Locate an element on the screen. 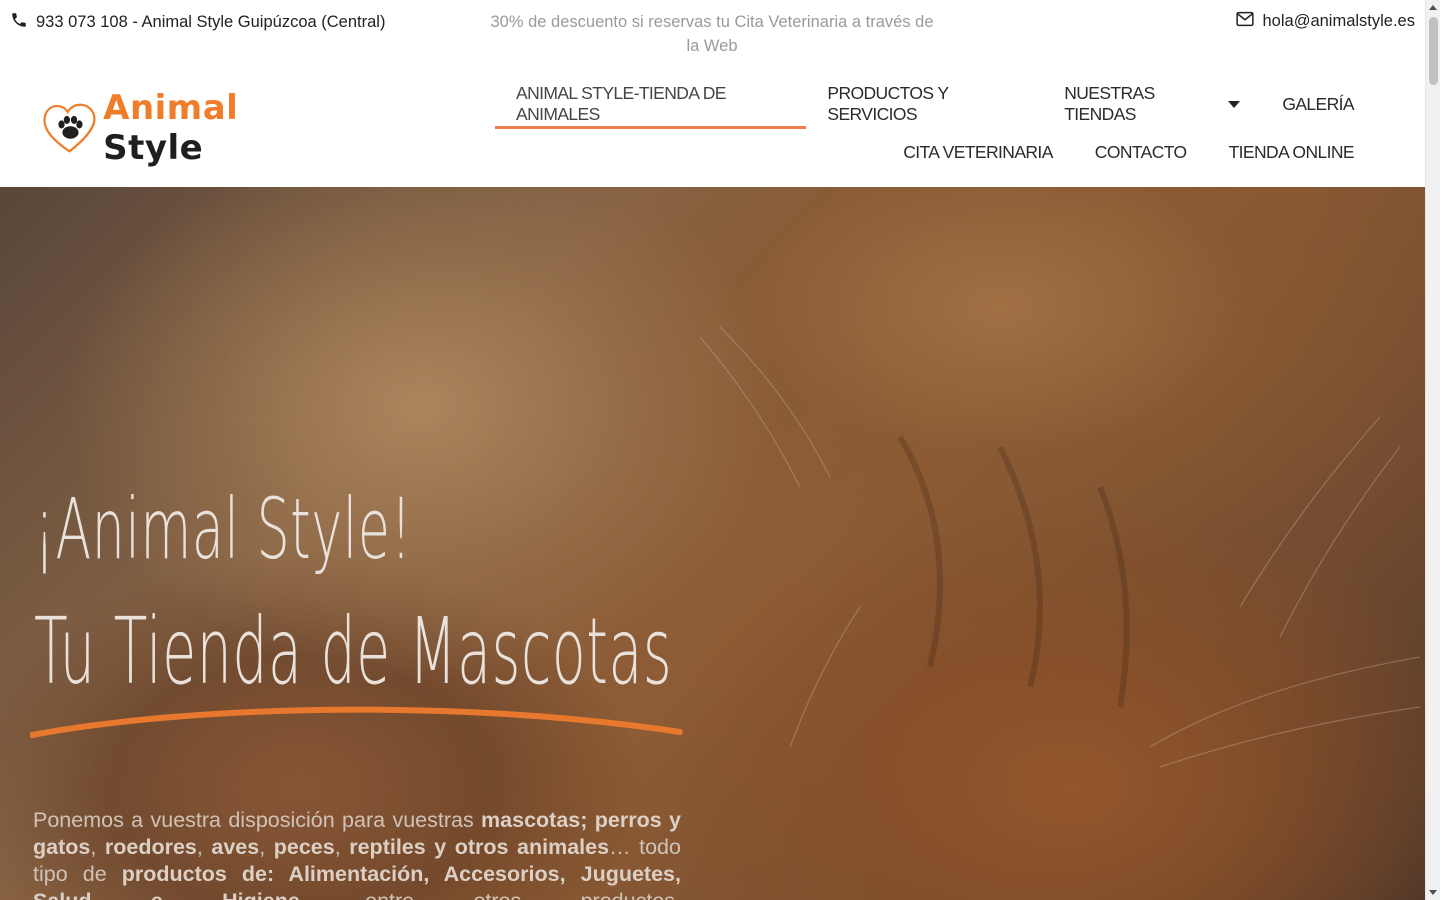 This screenshot has height=900, width=1440. scroll-up-arrow-icon is located at coordinates (1433, 7).